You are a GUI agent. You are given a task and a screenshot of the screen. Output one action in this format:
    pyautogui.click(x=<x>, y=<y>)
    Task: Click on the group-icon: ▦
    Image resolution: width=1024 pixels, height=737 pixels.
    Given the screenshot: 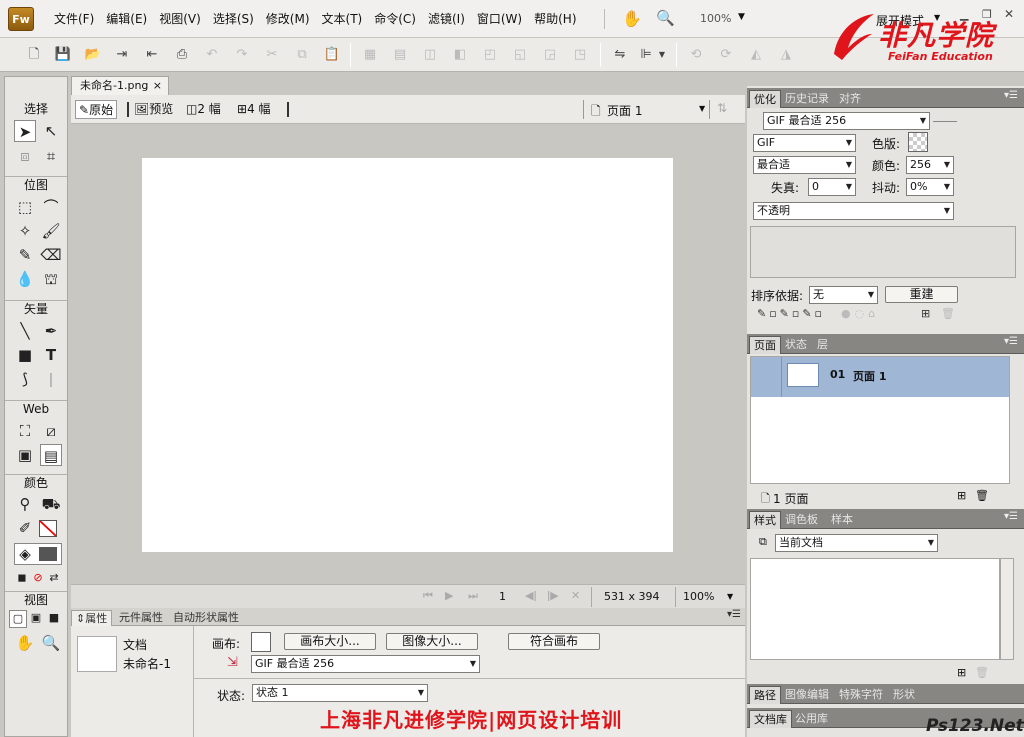 What is the action you would take?
    pyautogui.click(x=370, y=55)
    